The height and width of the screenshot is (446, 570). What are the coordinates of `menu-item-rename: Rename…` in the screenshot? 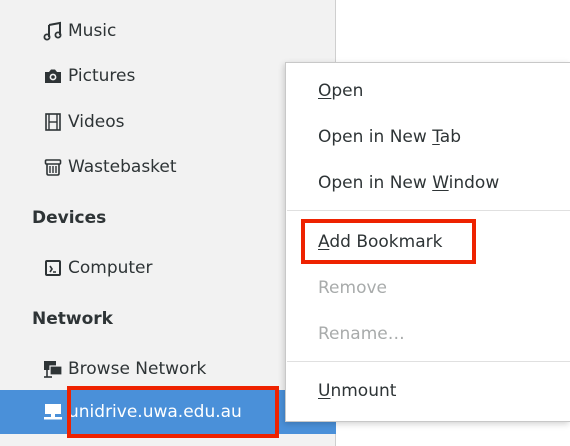 It's located at (428, 334).